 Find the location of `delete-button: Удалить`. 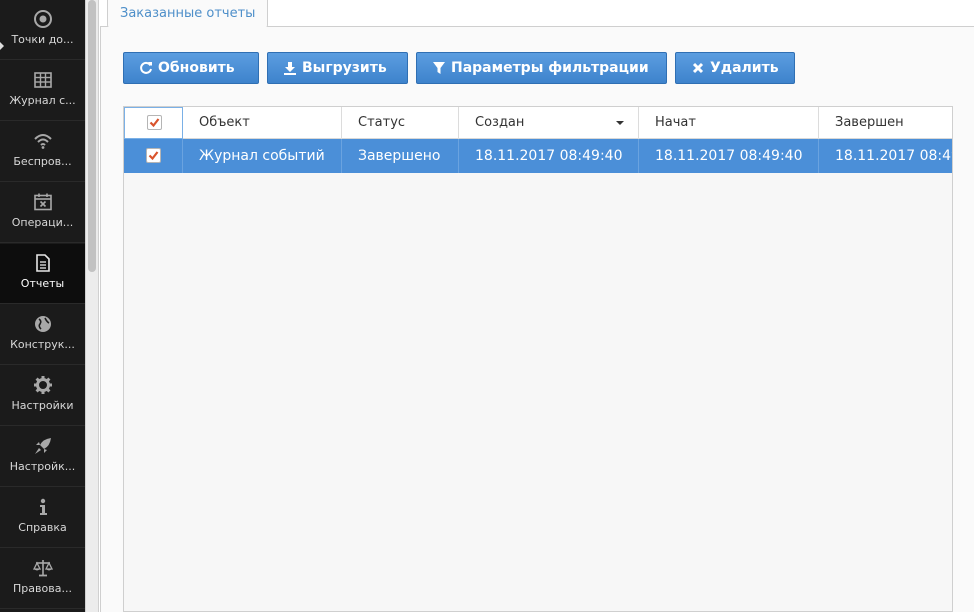

delete-button: Удалить is located at coordinates (735, 68).